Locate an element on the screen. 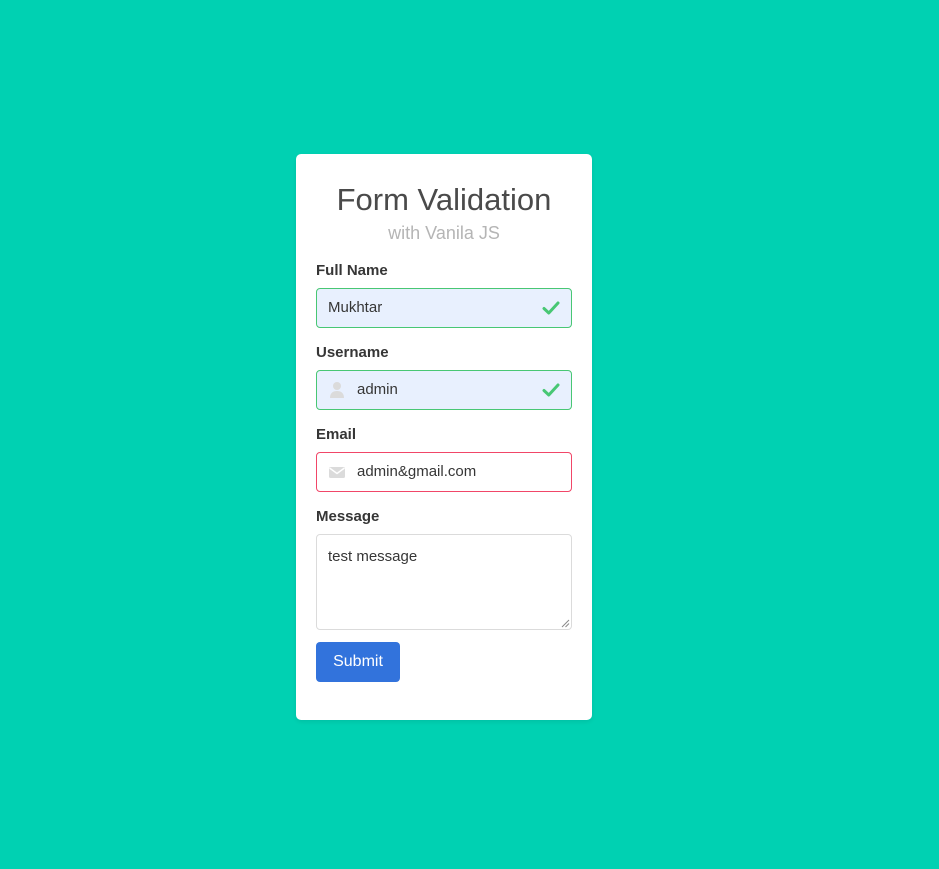 The height and width of the screenshot is (869, 939). email-label: Email is located at coordinates (336, 434).